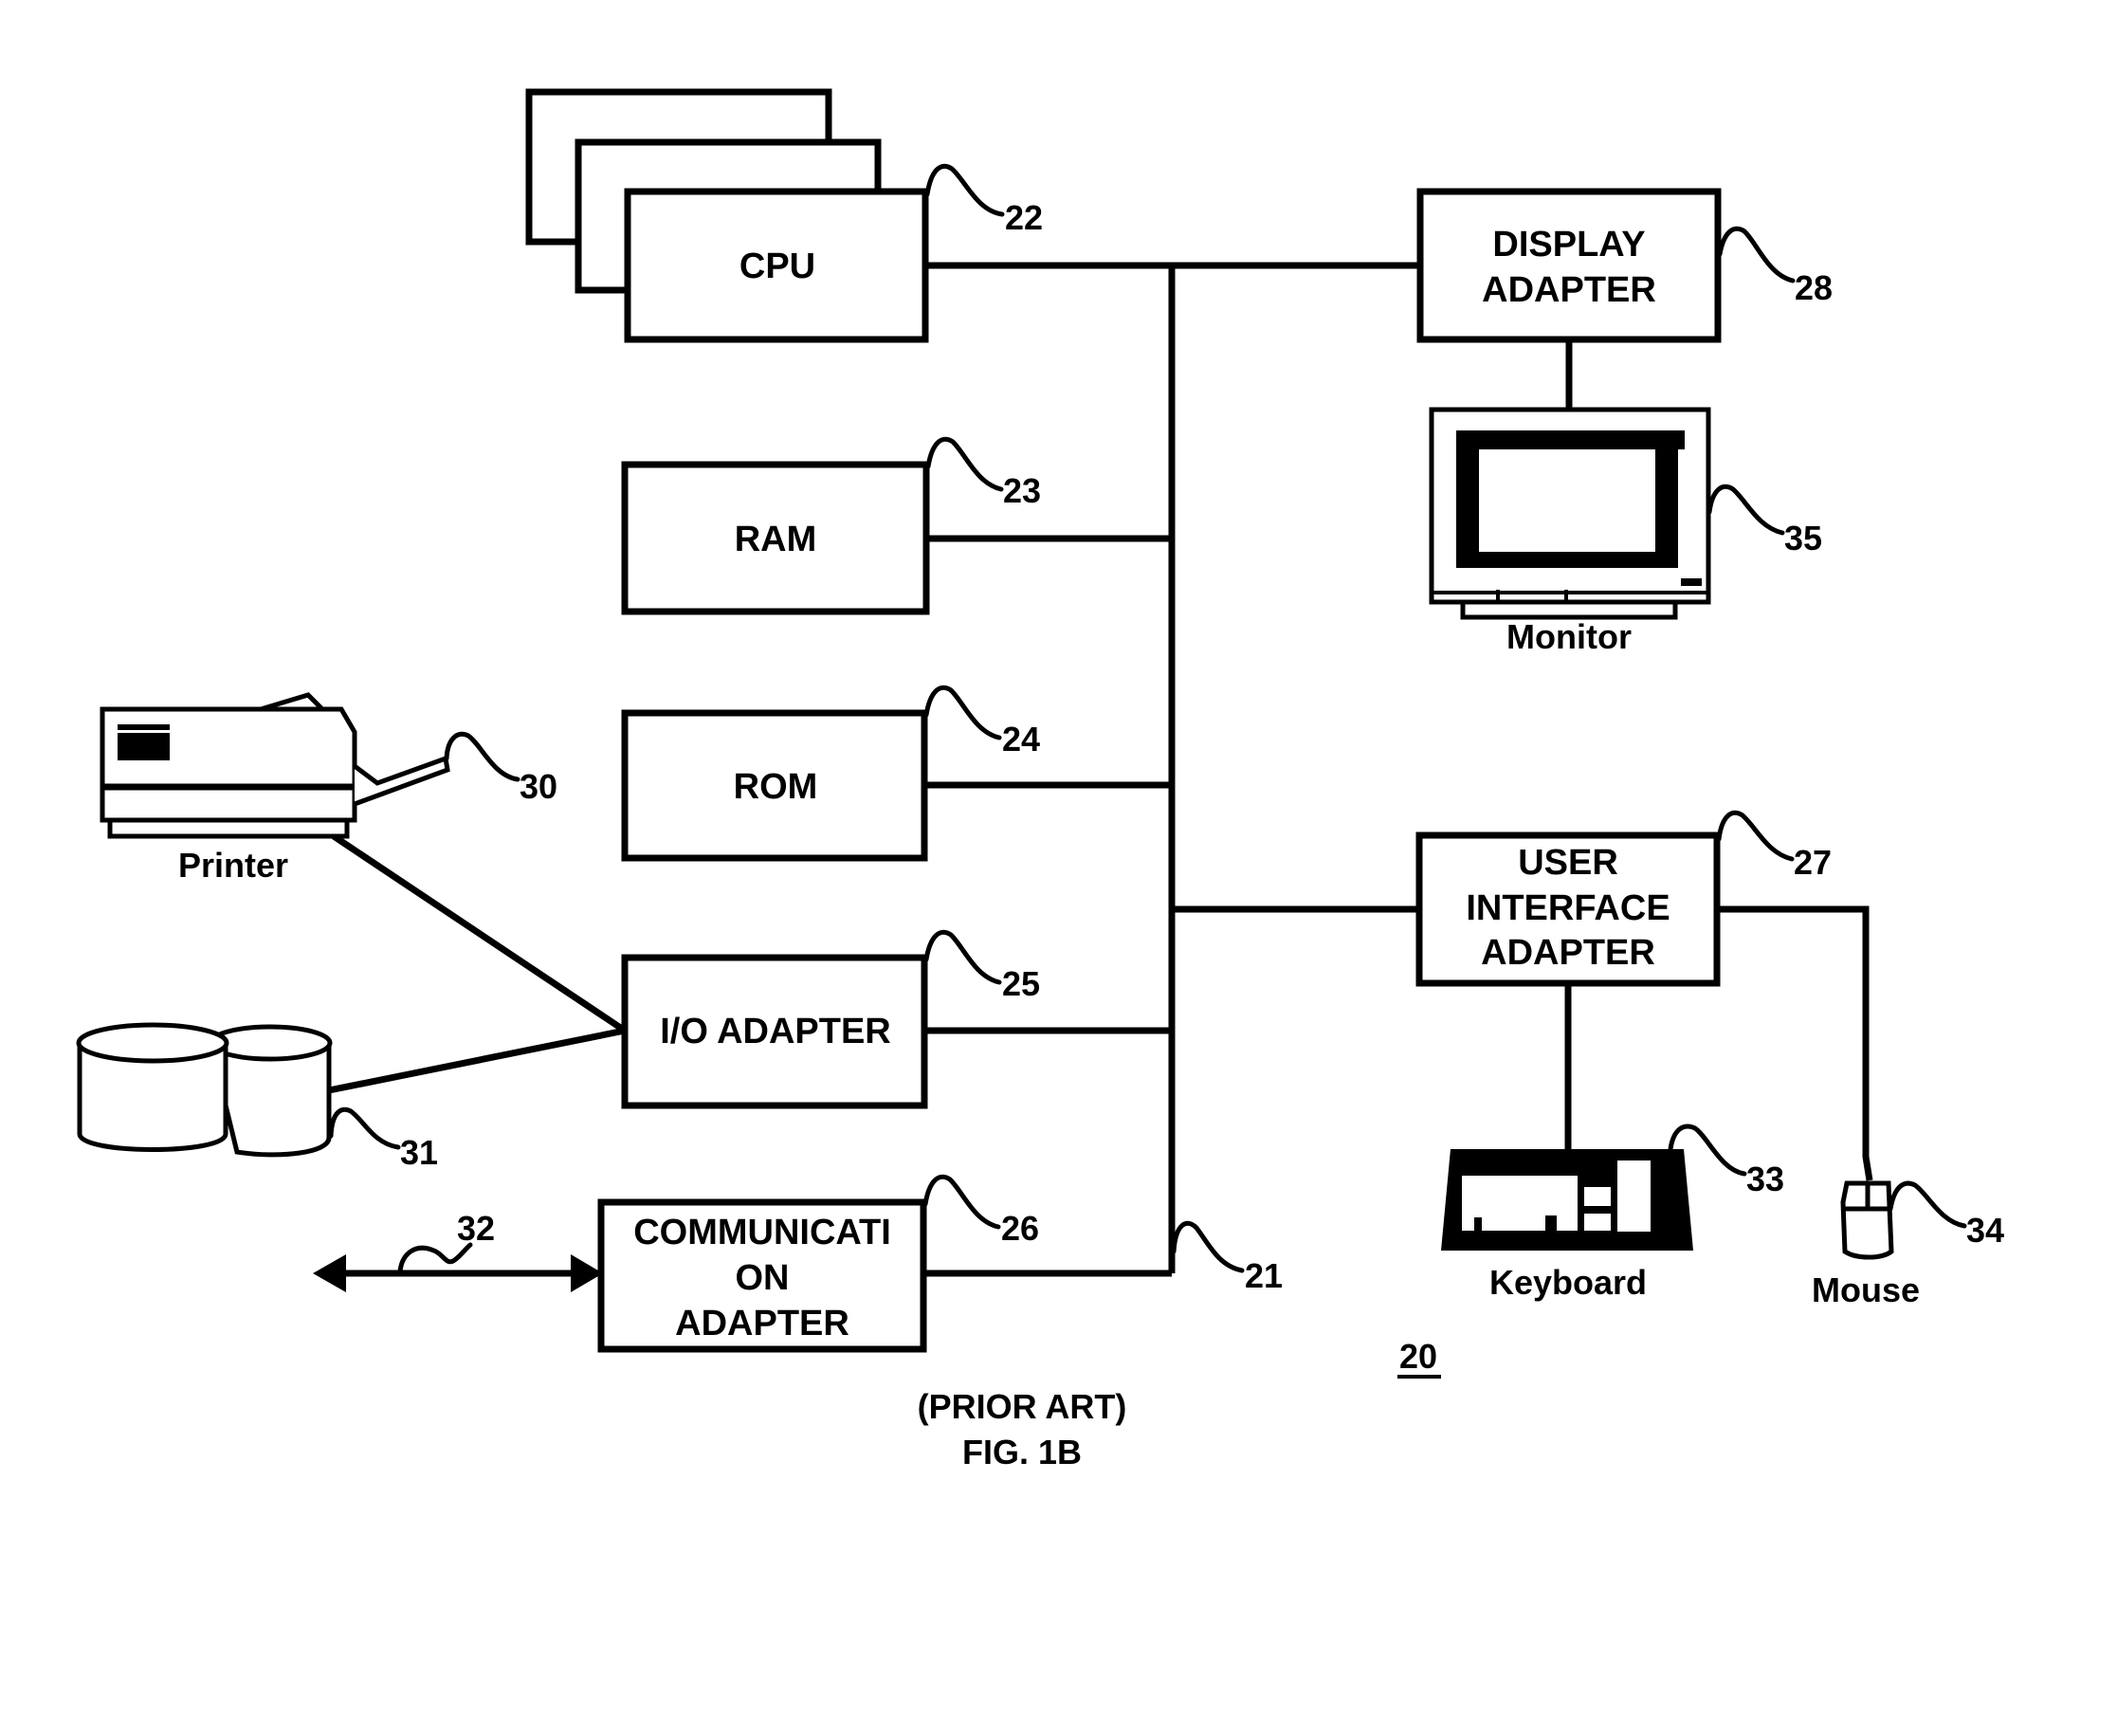 Image resolution: width=2117 pixels, height=1736 pixels. I want to click on ref-27: 27, so click(1813, 862).